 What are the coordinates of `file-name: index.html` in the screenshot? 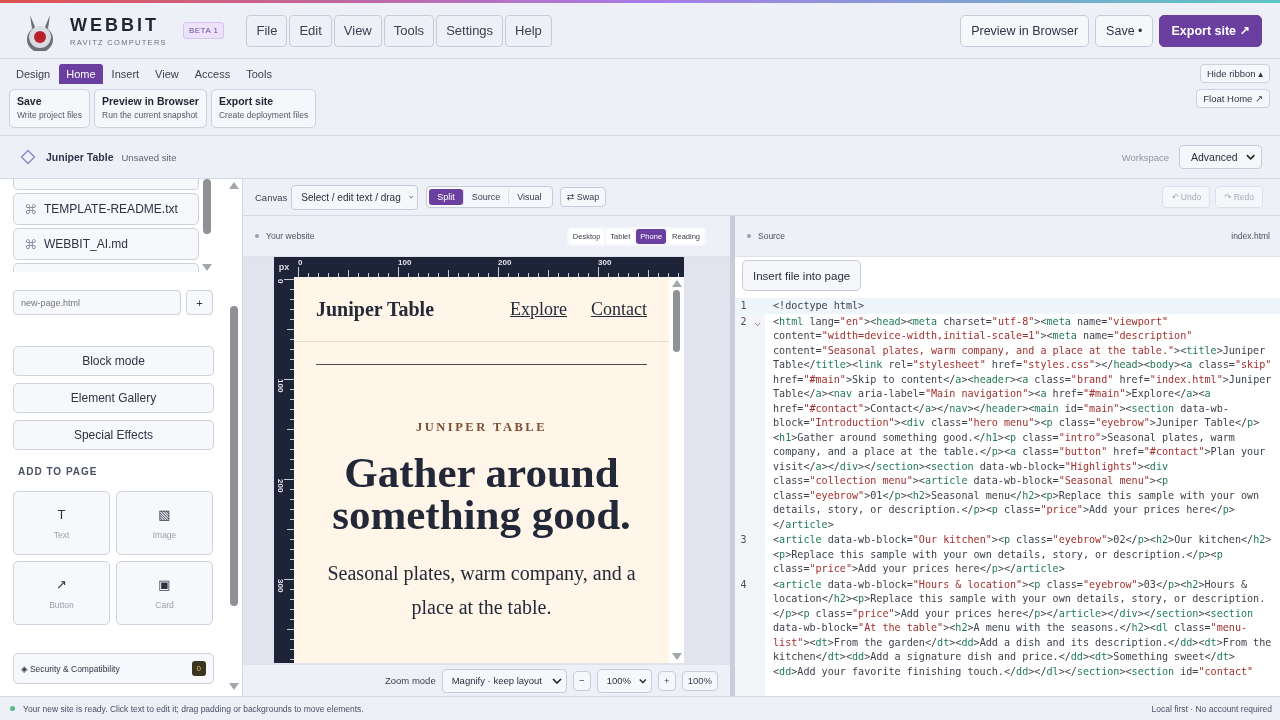 It's located at (1250, 236).